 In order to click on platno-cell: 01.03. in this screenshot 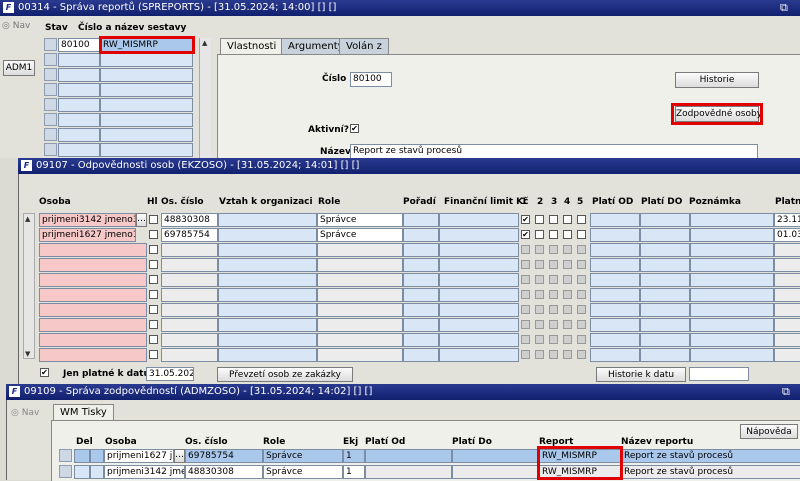, I will do `click(787, 235)`.